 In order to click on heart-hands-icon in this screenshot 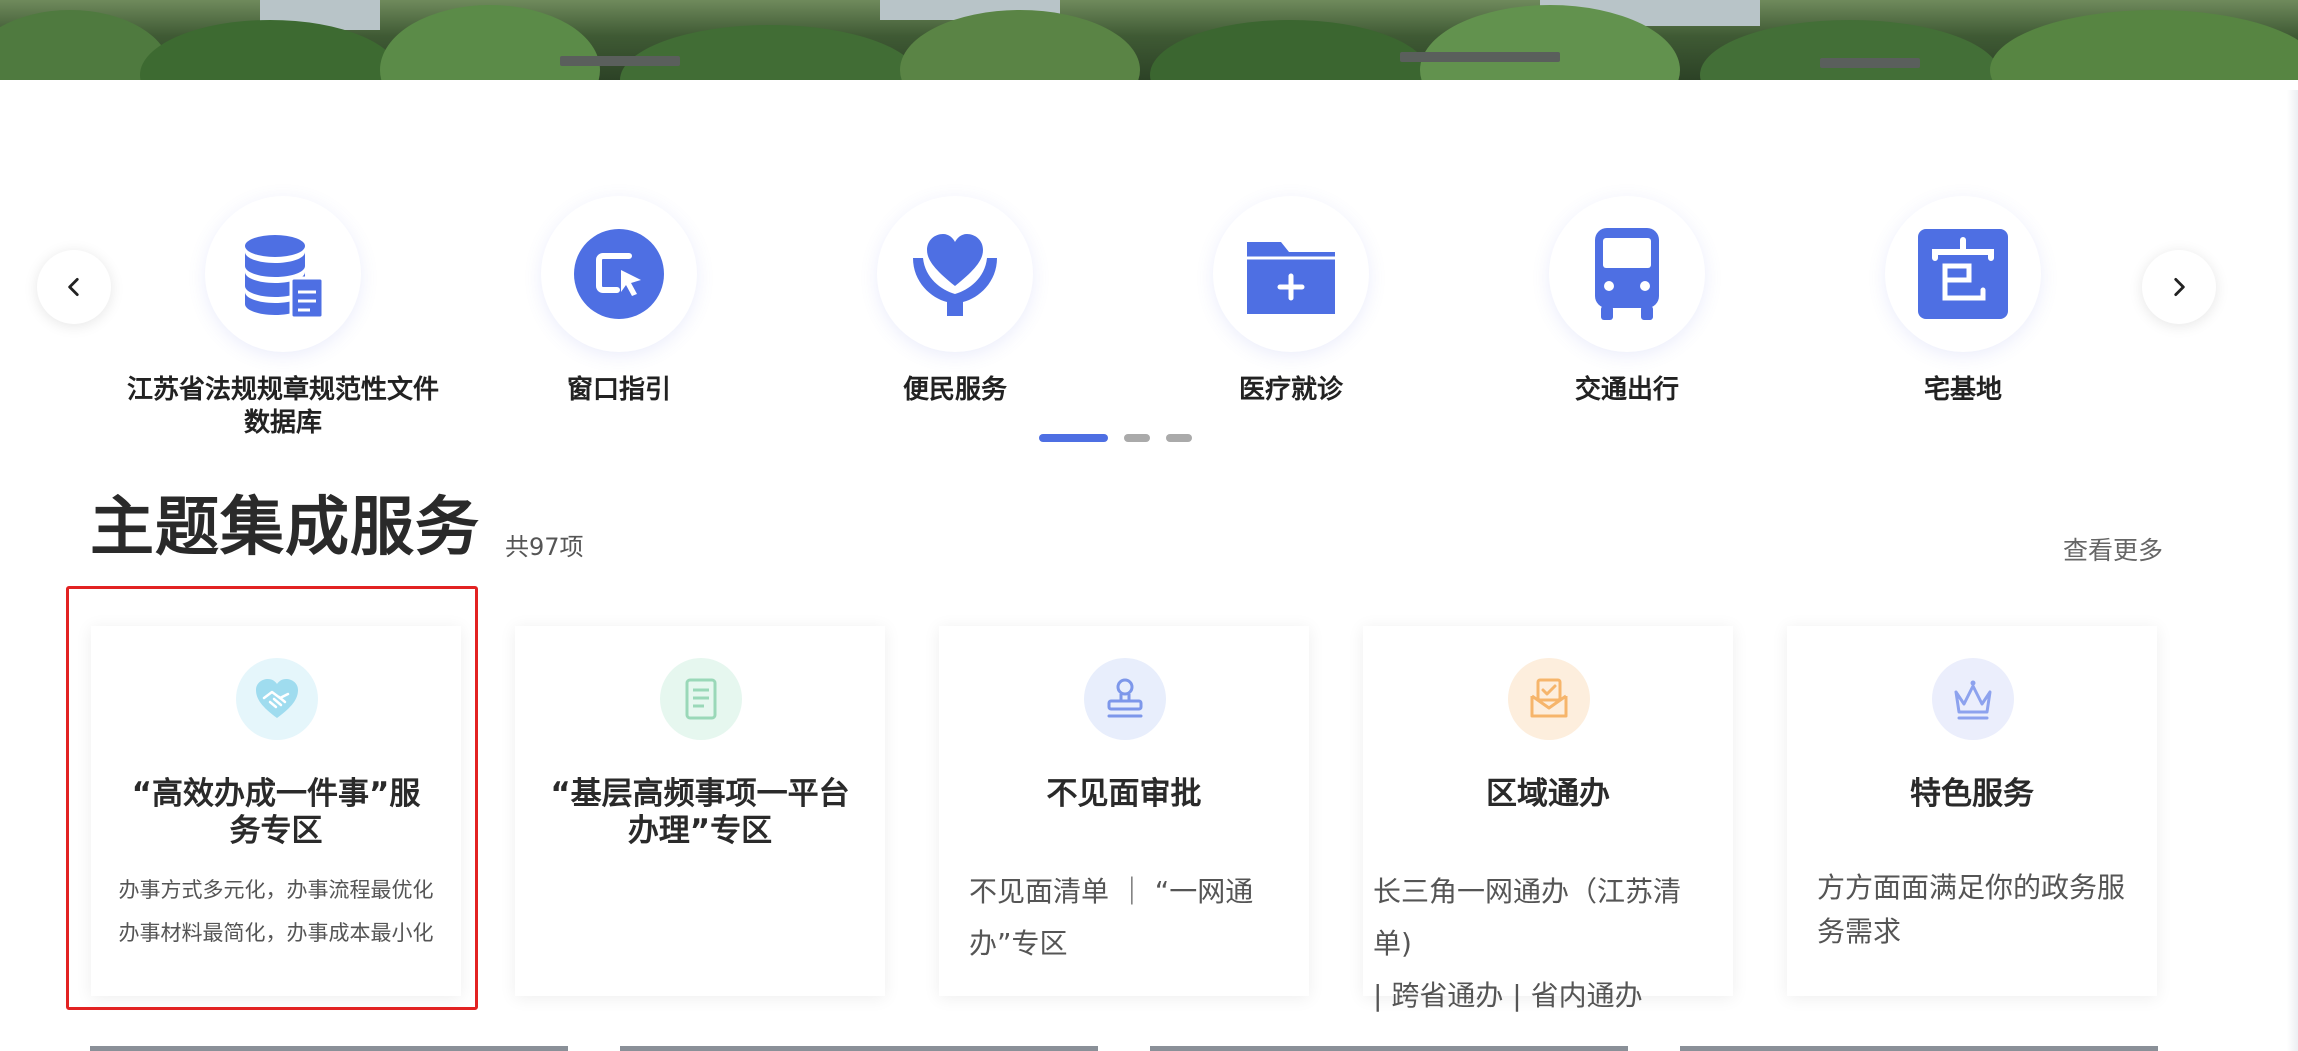, I will do `click(955, 275)`.